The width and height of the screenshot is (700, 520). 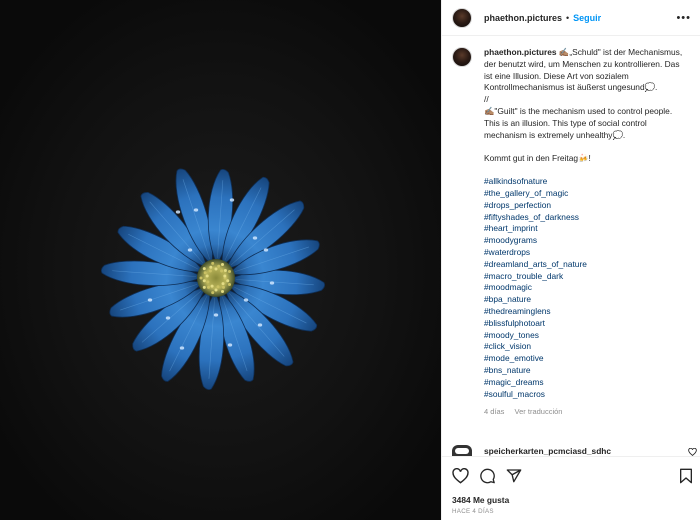 I want to click on author-username: phaethon.pictures, so click(x=523, y=18).